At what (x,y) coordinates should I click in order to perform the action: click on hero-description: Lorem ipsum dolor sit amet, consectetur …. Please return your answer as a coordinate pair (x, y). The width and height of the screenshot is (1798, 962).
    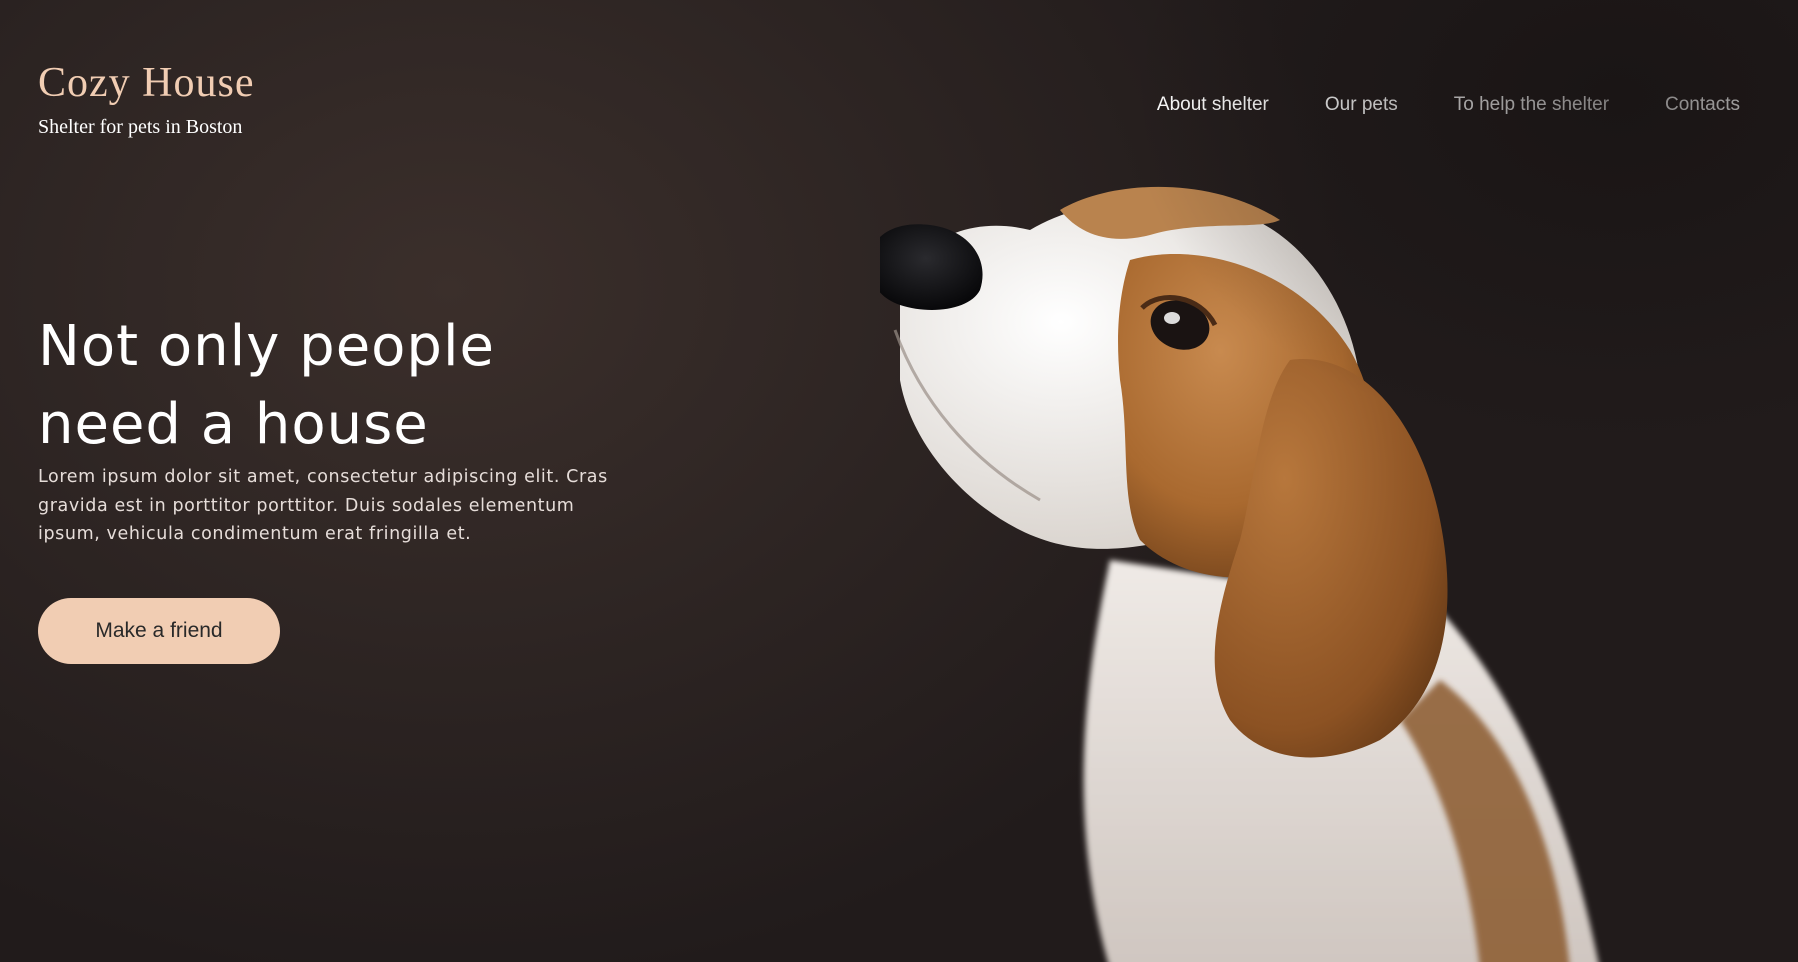
    Looking at the image, I should click on (323, 505).